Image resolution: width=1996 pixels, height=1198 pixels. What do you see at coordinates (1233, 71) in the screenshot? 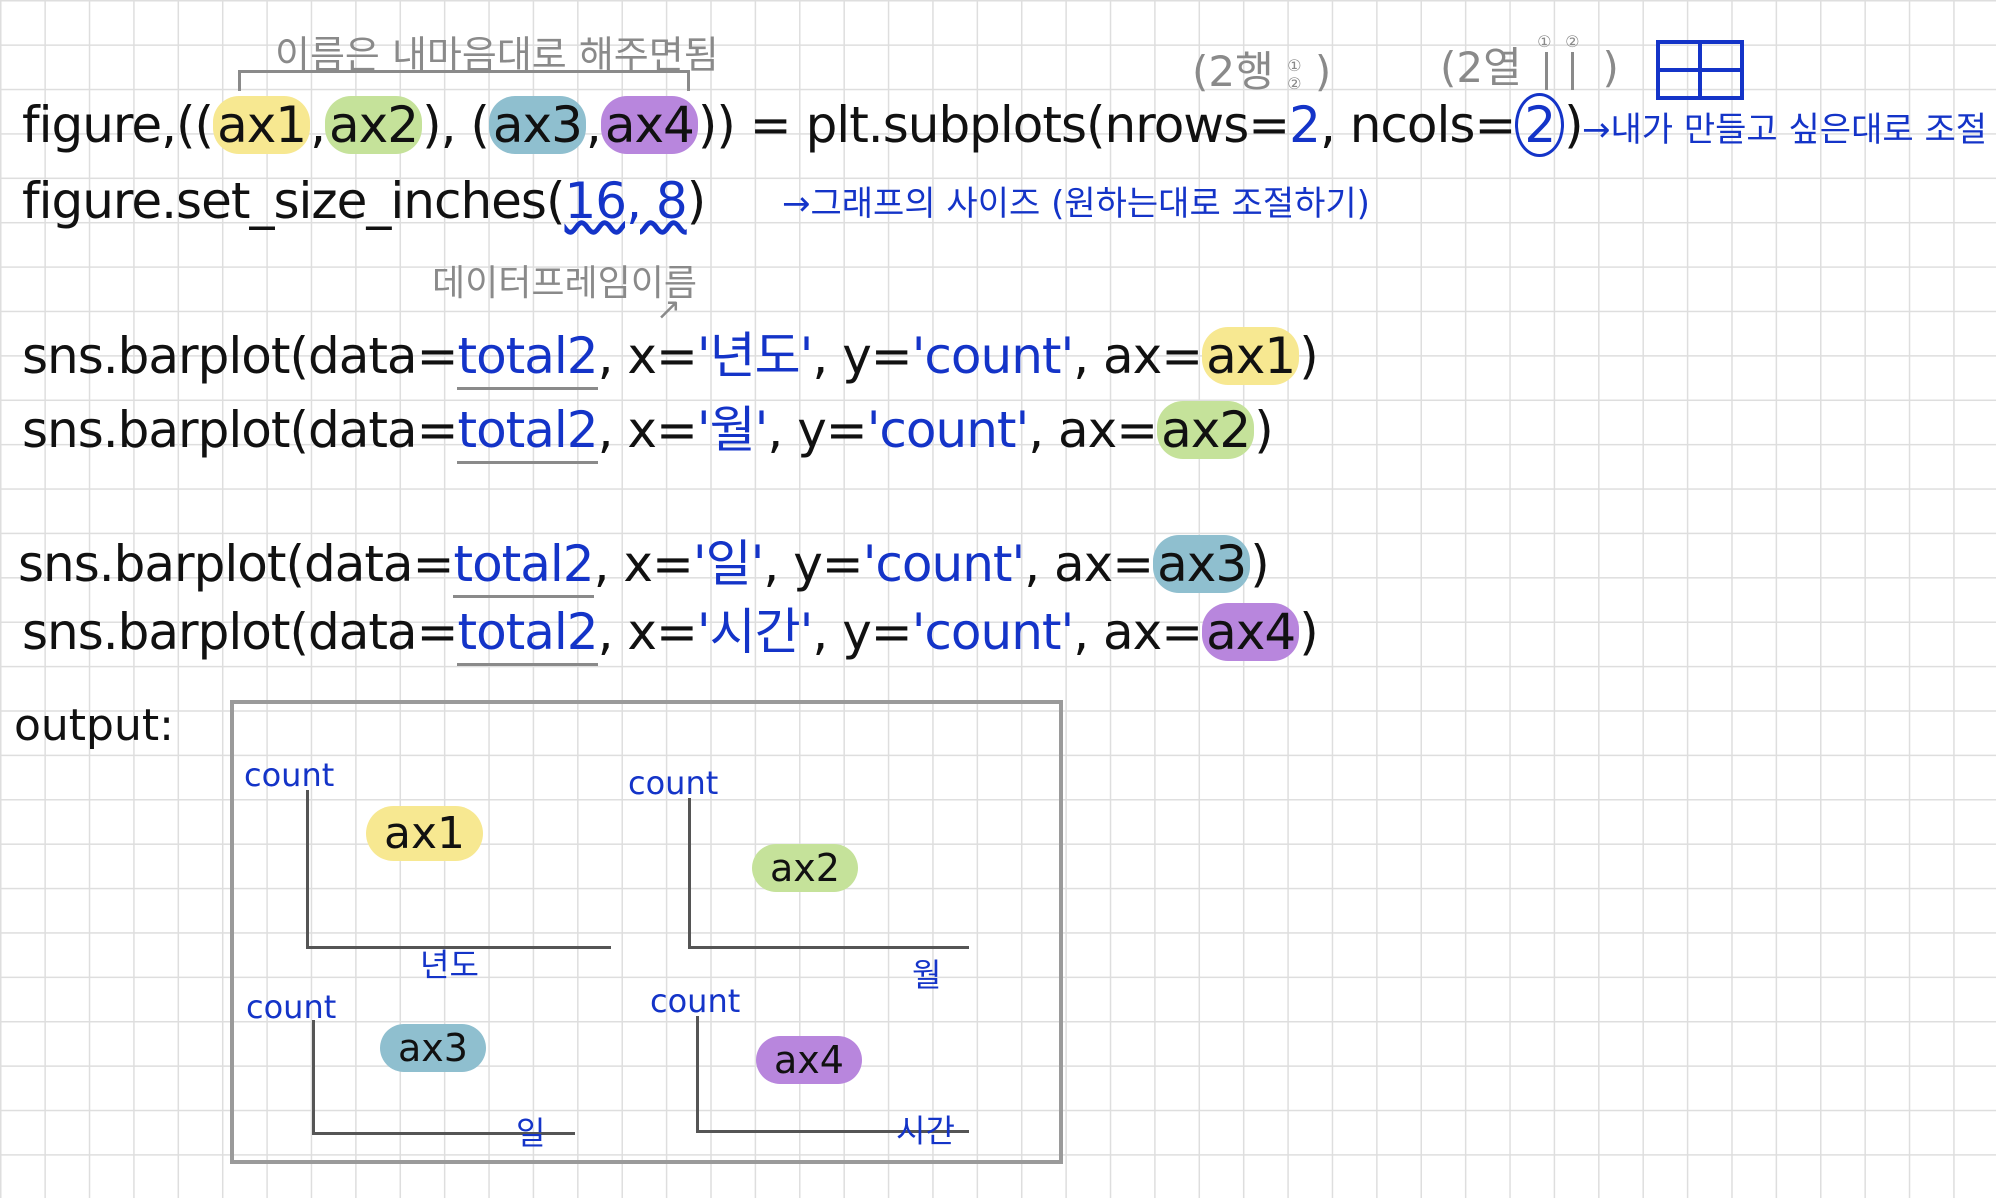
I see `rows-note-text: (2행` at bounding box center [1233, 71].